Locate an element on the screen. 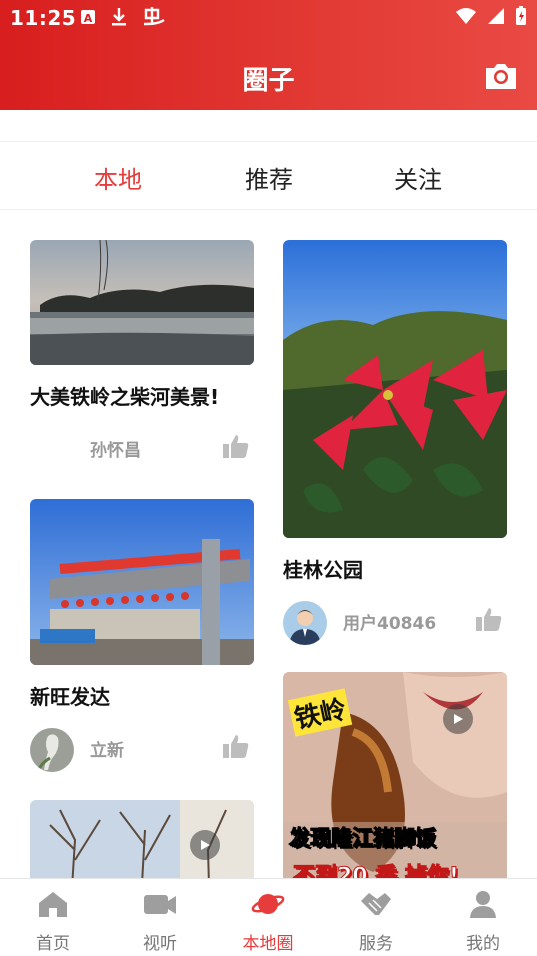 The height and width of the screenshot is (956, 537). video-icon is located at coordinates (160, 904).